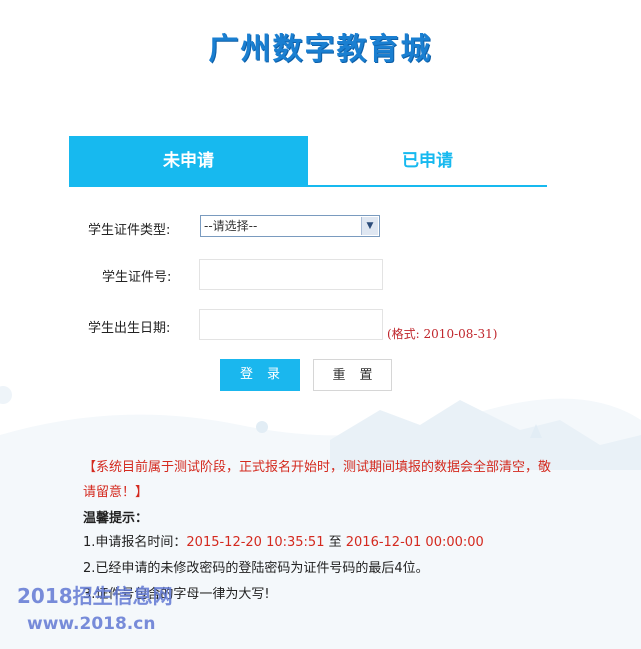 This screenshot has width=641, height=649. Describe the element at coordinates (352, 375) in the screenshot. I see `reset-button: 重置` at that location.